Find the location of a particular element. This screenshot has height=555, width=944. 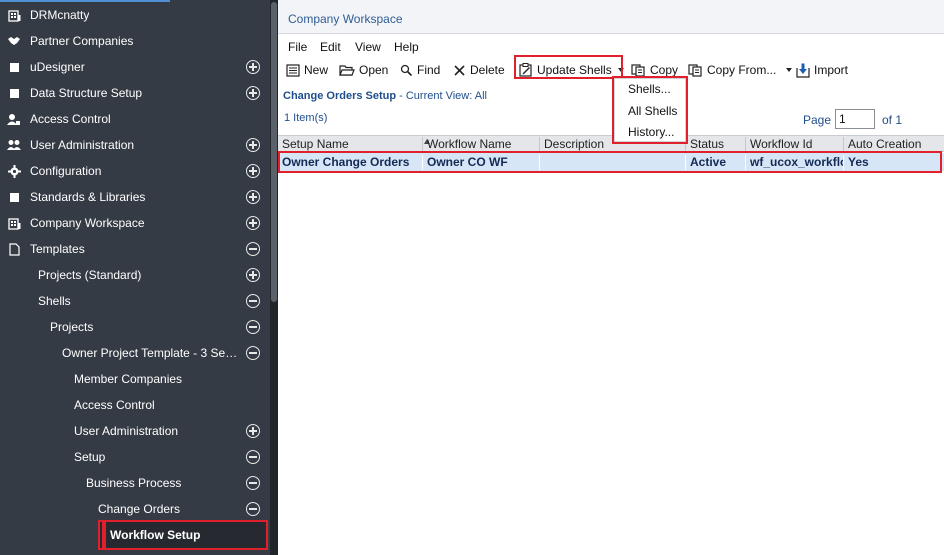

sidebar-item-label: Projects (Standard) is located at coordinates (90, 275).